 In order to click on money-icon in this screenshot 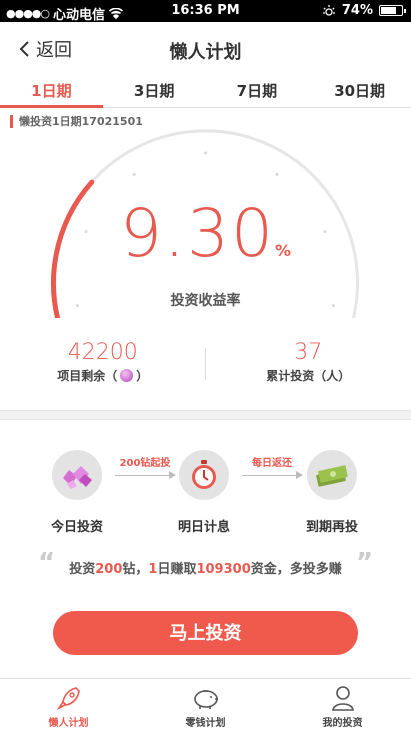, I will do `click(332, 476)`.